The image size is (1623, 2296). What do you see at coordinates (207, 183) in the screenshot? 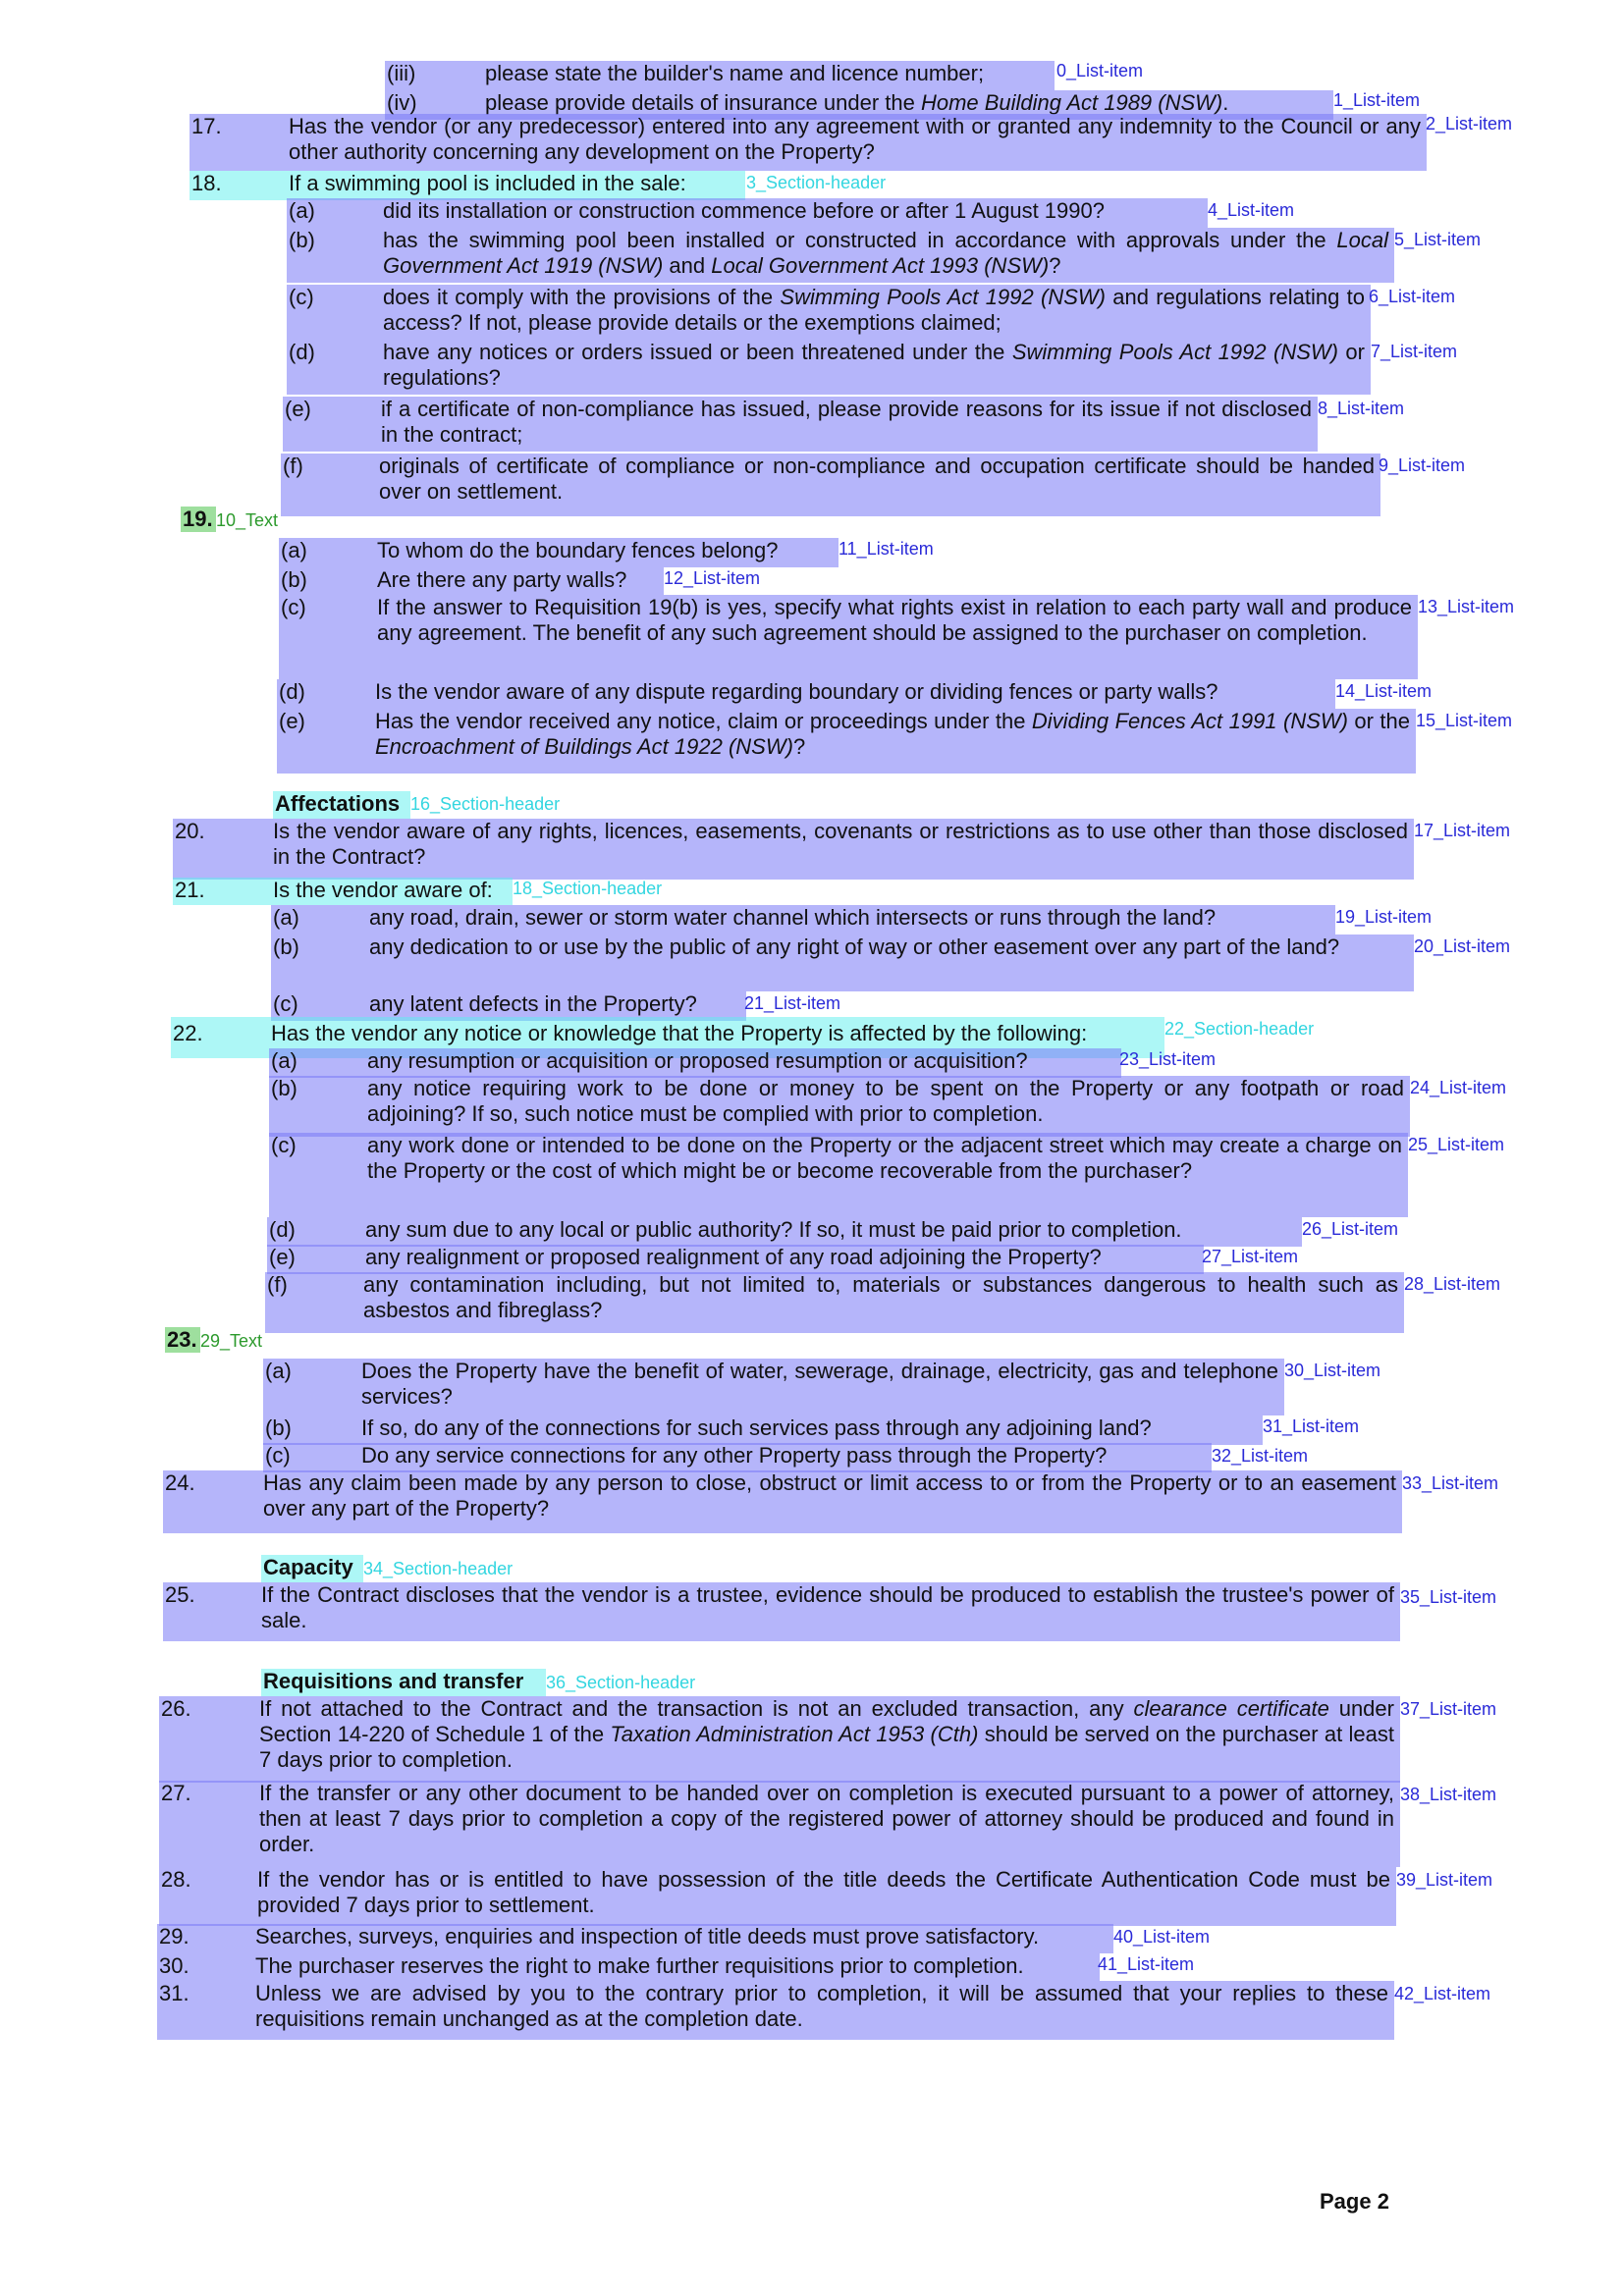
I see `item-number: 18.` at bounding box center [207, 183].